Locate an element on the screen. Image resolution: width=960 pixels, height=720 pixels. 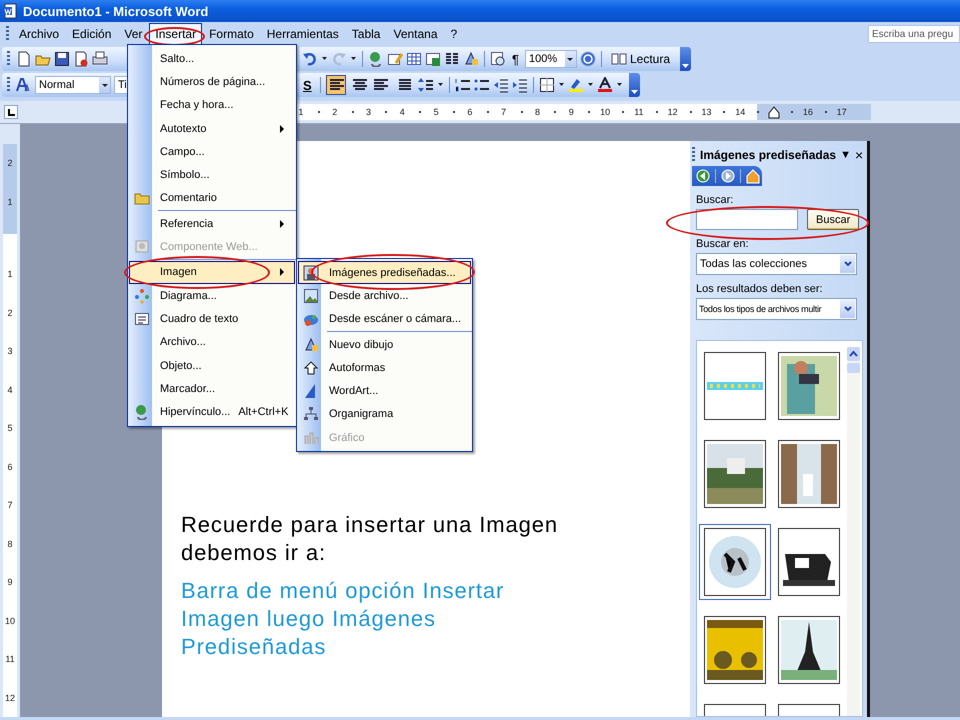
ruler-number: 4 is located at coordinates (9, 389).